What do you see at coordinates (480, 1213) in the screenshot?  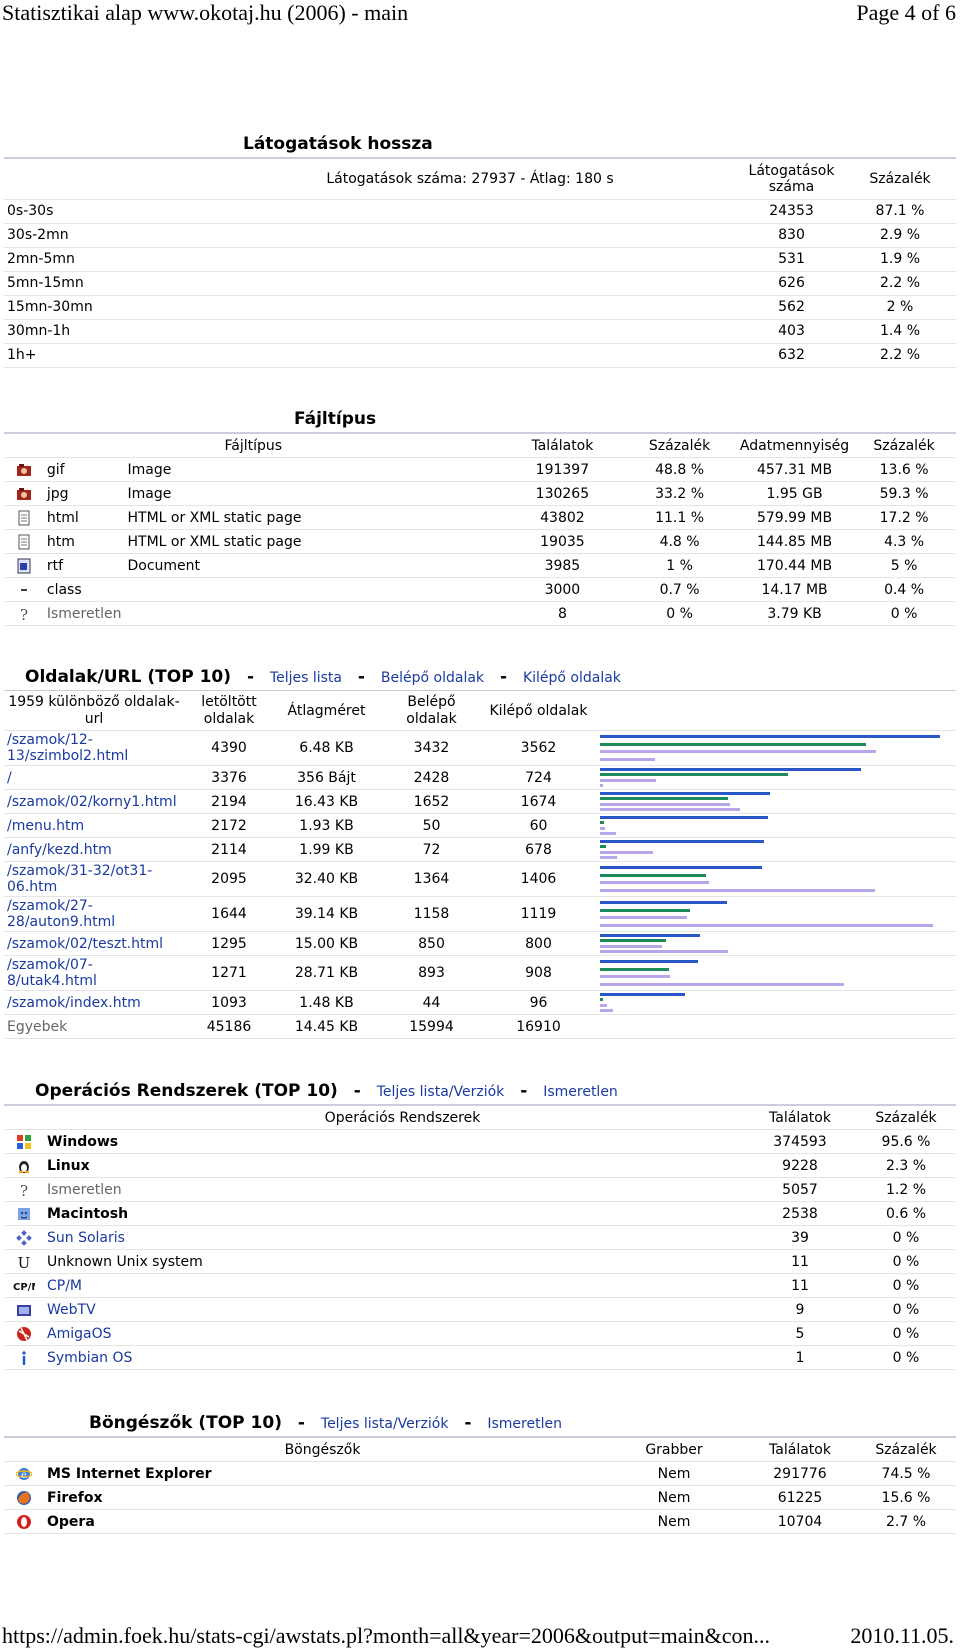 I see `table-row: Macintosh 2538 0.6 %` at bounding box center [480, 1213].